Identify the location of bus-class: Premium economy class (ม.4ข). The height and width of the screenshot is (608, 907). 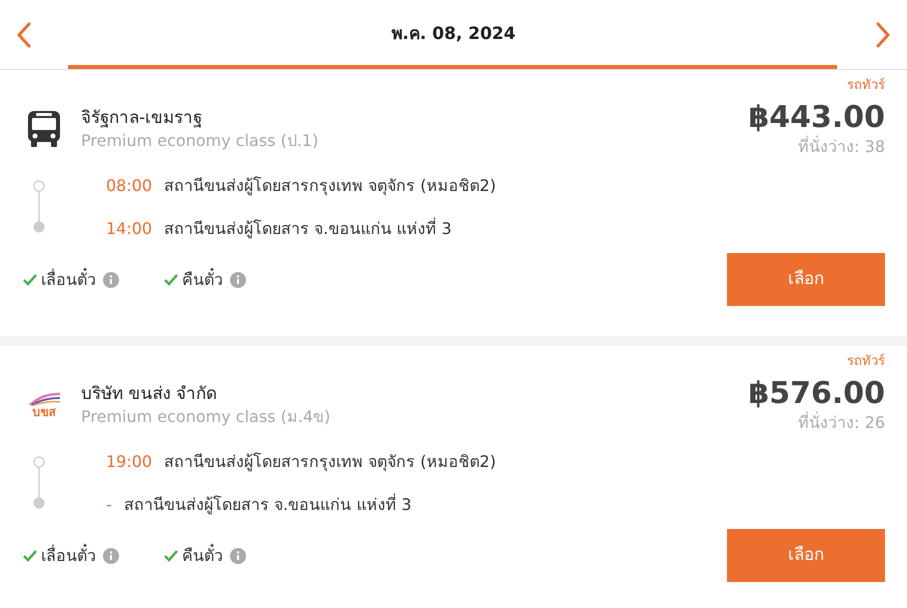
(205, 417).